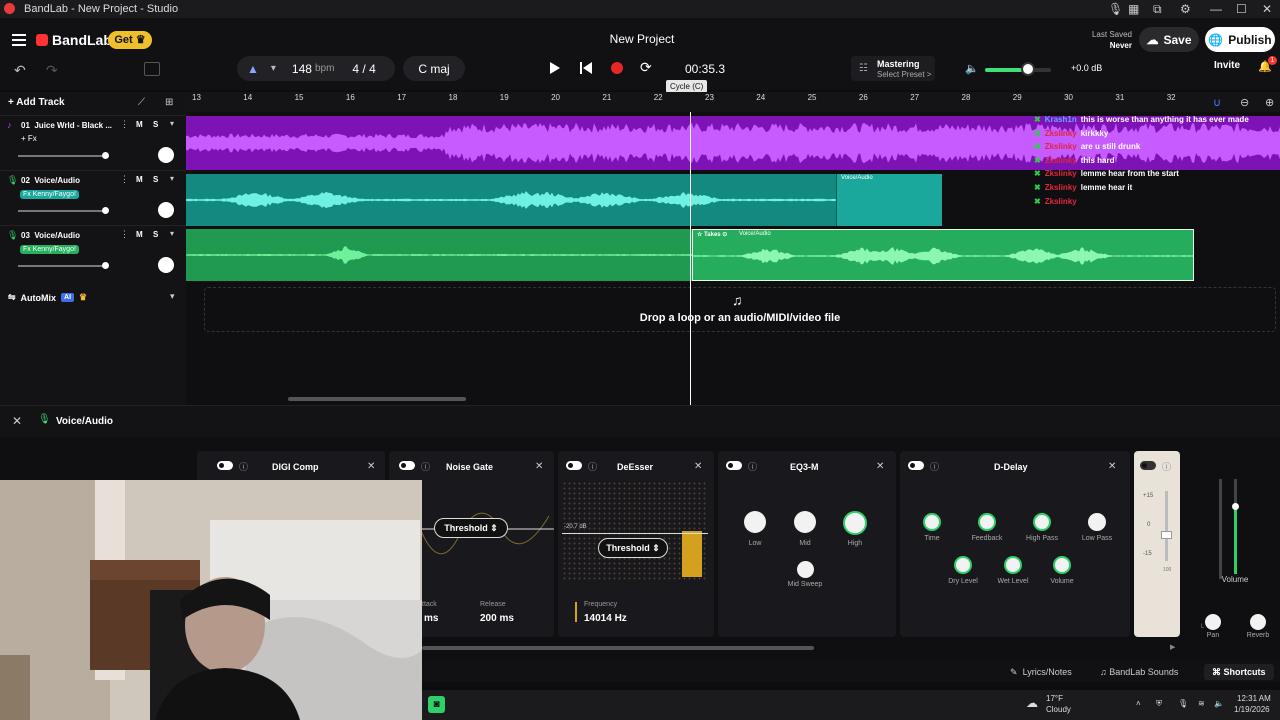 This screenshot has height=720, width=1280. I want to click on automix-row: ⇋ AutoMix AI ♛, so click(47, 297).